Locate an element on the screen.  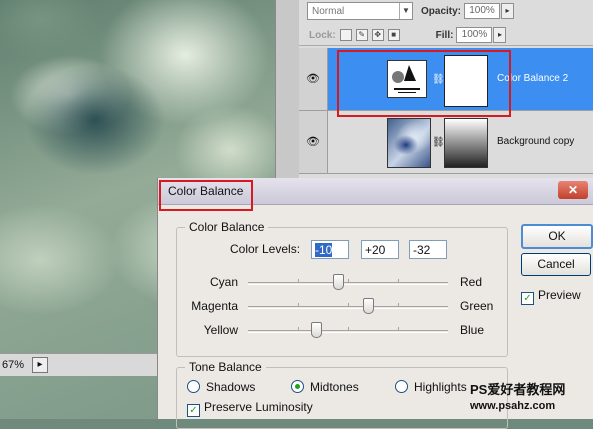
color-levels-label: Color Levels: is located at coordinates (265, 249).